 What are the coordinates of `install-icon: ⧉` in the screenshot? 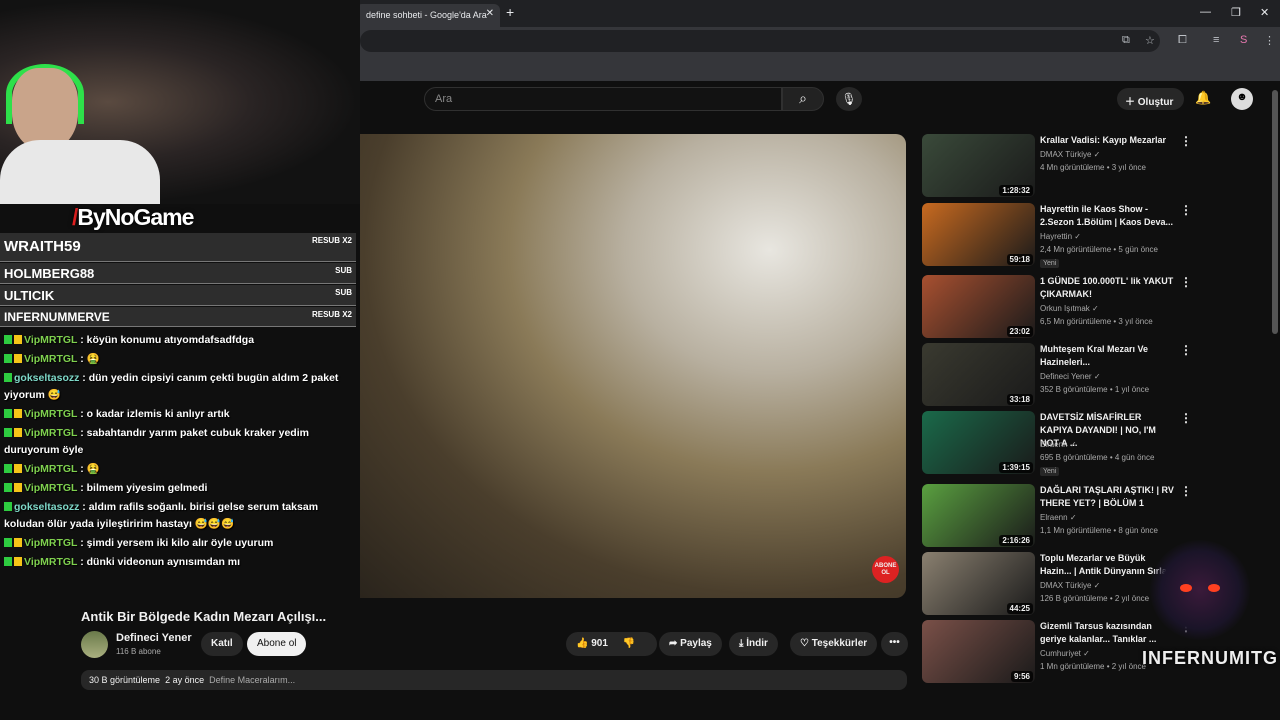 It's located at (1126, 40).